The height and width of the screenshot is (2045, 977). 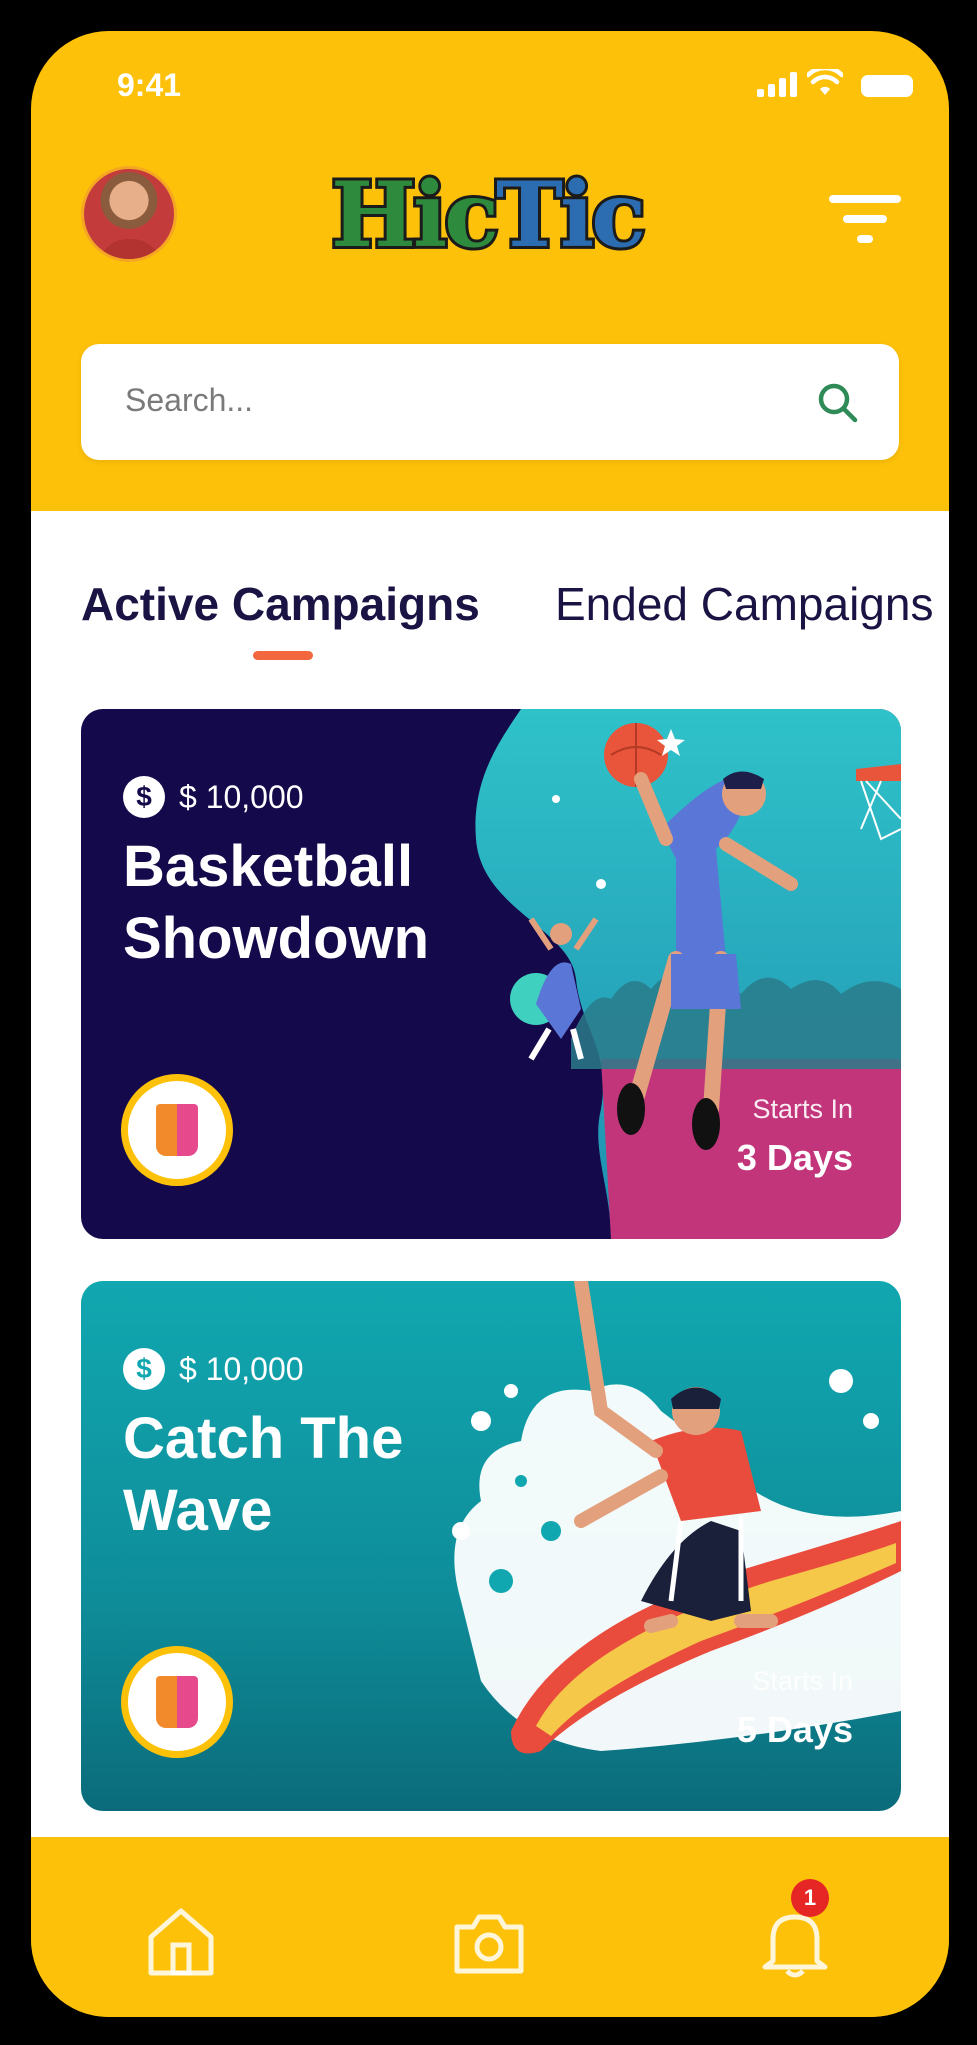 What do you see at coordinates (263, 1474) in the screenshot?
I see `campaign-title: Catch The Wave` at bounding box center [263, 1474].